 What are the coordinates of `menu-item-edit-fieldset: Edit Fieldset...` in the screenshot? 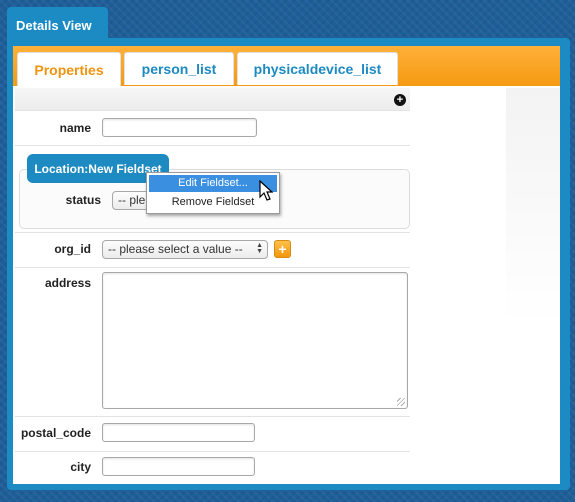 It's located at (213, 183).